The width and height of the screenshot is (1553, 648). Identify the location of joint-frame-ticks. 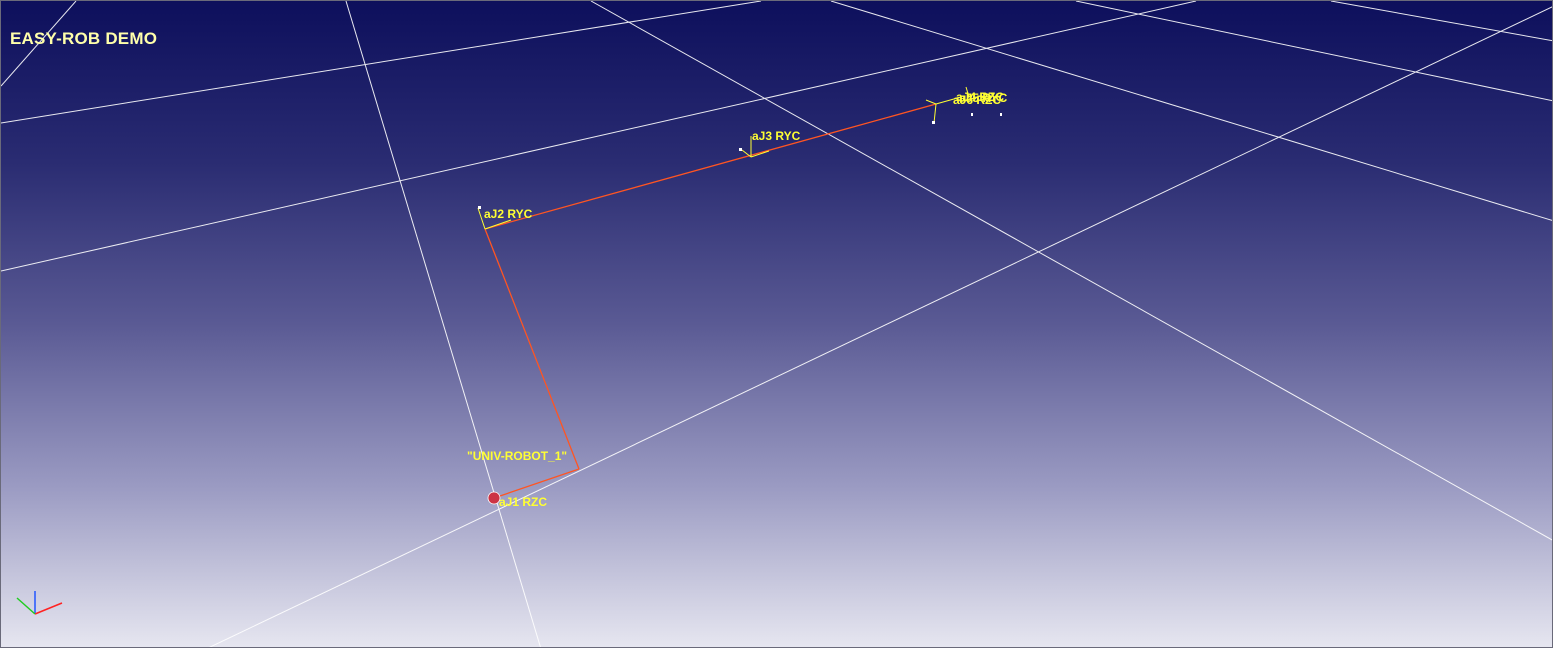
(740, 161).